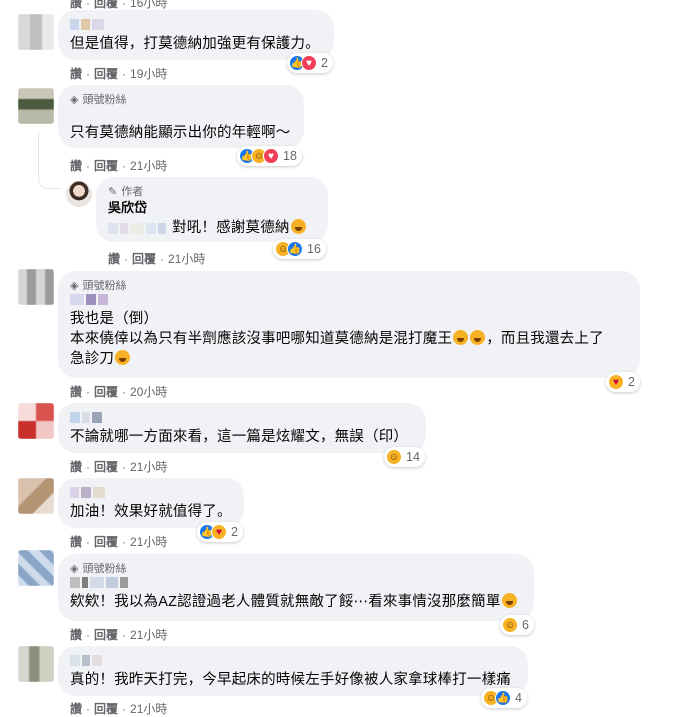  Describe the element at coordinates (413, 457) in the screenshot. I see `reaction-count: 14` at that location.